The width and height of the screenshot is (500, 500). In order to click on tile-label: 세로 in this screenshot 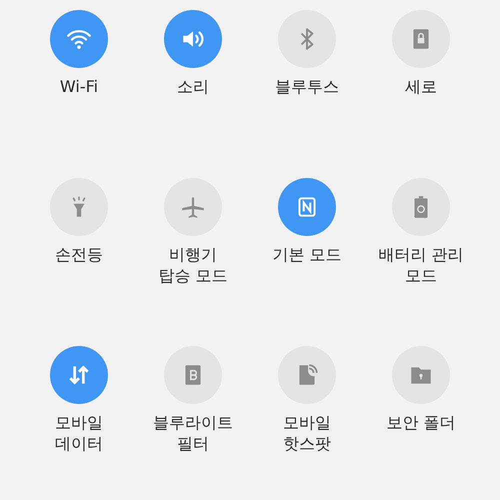, I will do `click(421, 86)`.